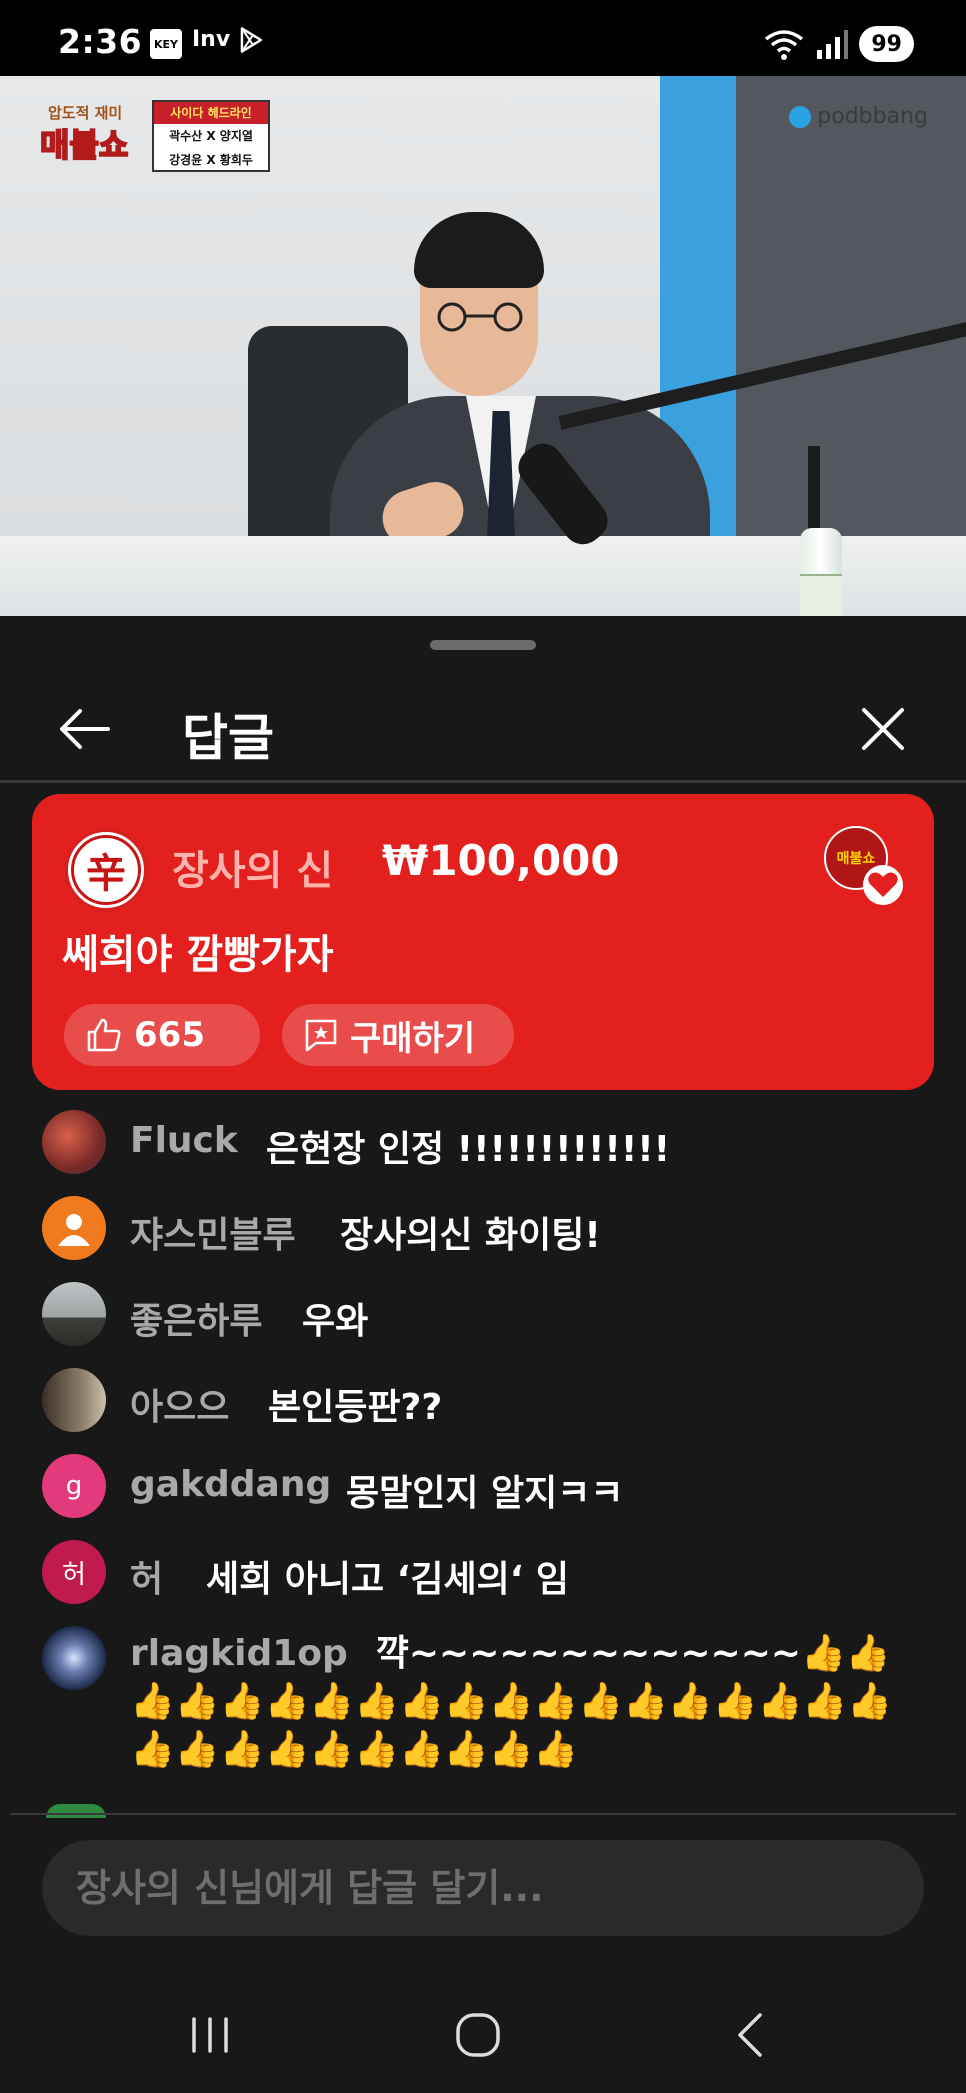  What do you see at coordinates (74, 1572) in the screenshot?
I see `avatar: 허` at bounding box center [74, 1572].